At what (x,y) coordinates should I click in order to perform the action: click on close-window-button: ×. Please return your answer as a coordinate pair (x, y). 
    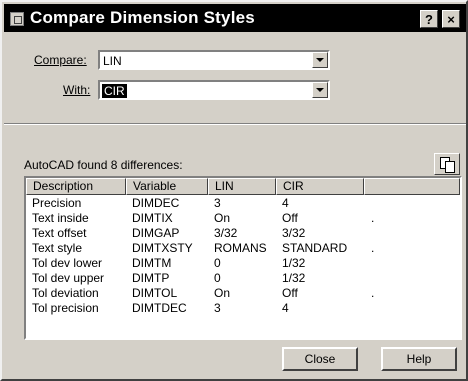
    Looking at the image, I should click on (451, 19).